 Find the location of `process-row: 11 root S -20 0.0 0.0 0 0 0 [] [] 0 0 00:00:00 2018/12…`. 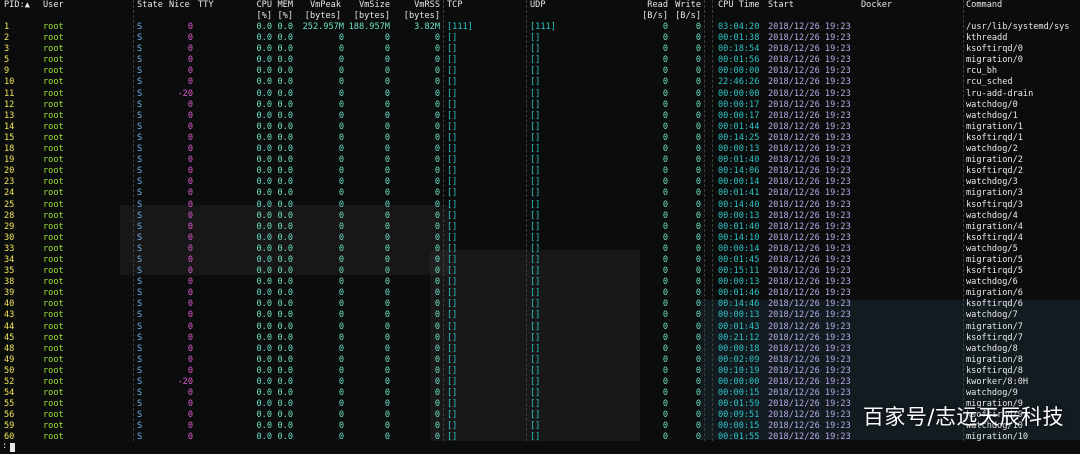

process-row: 11 root S -20 0.0 0.0 0 0 0 [] [] 0 0 00:00:00 2018/12… is located at coordinates (540, 94).